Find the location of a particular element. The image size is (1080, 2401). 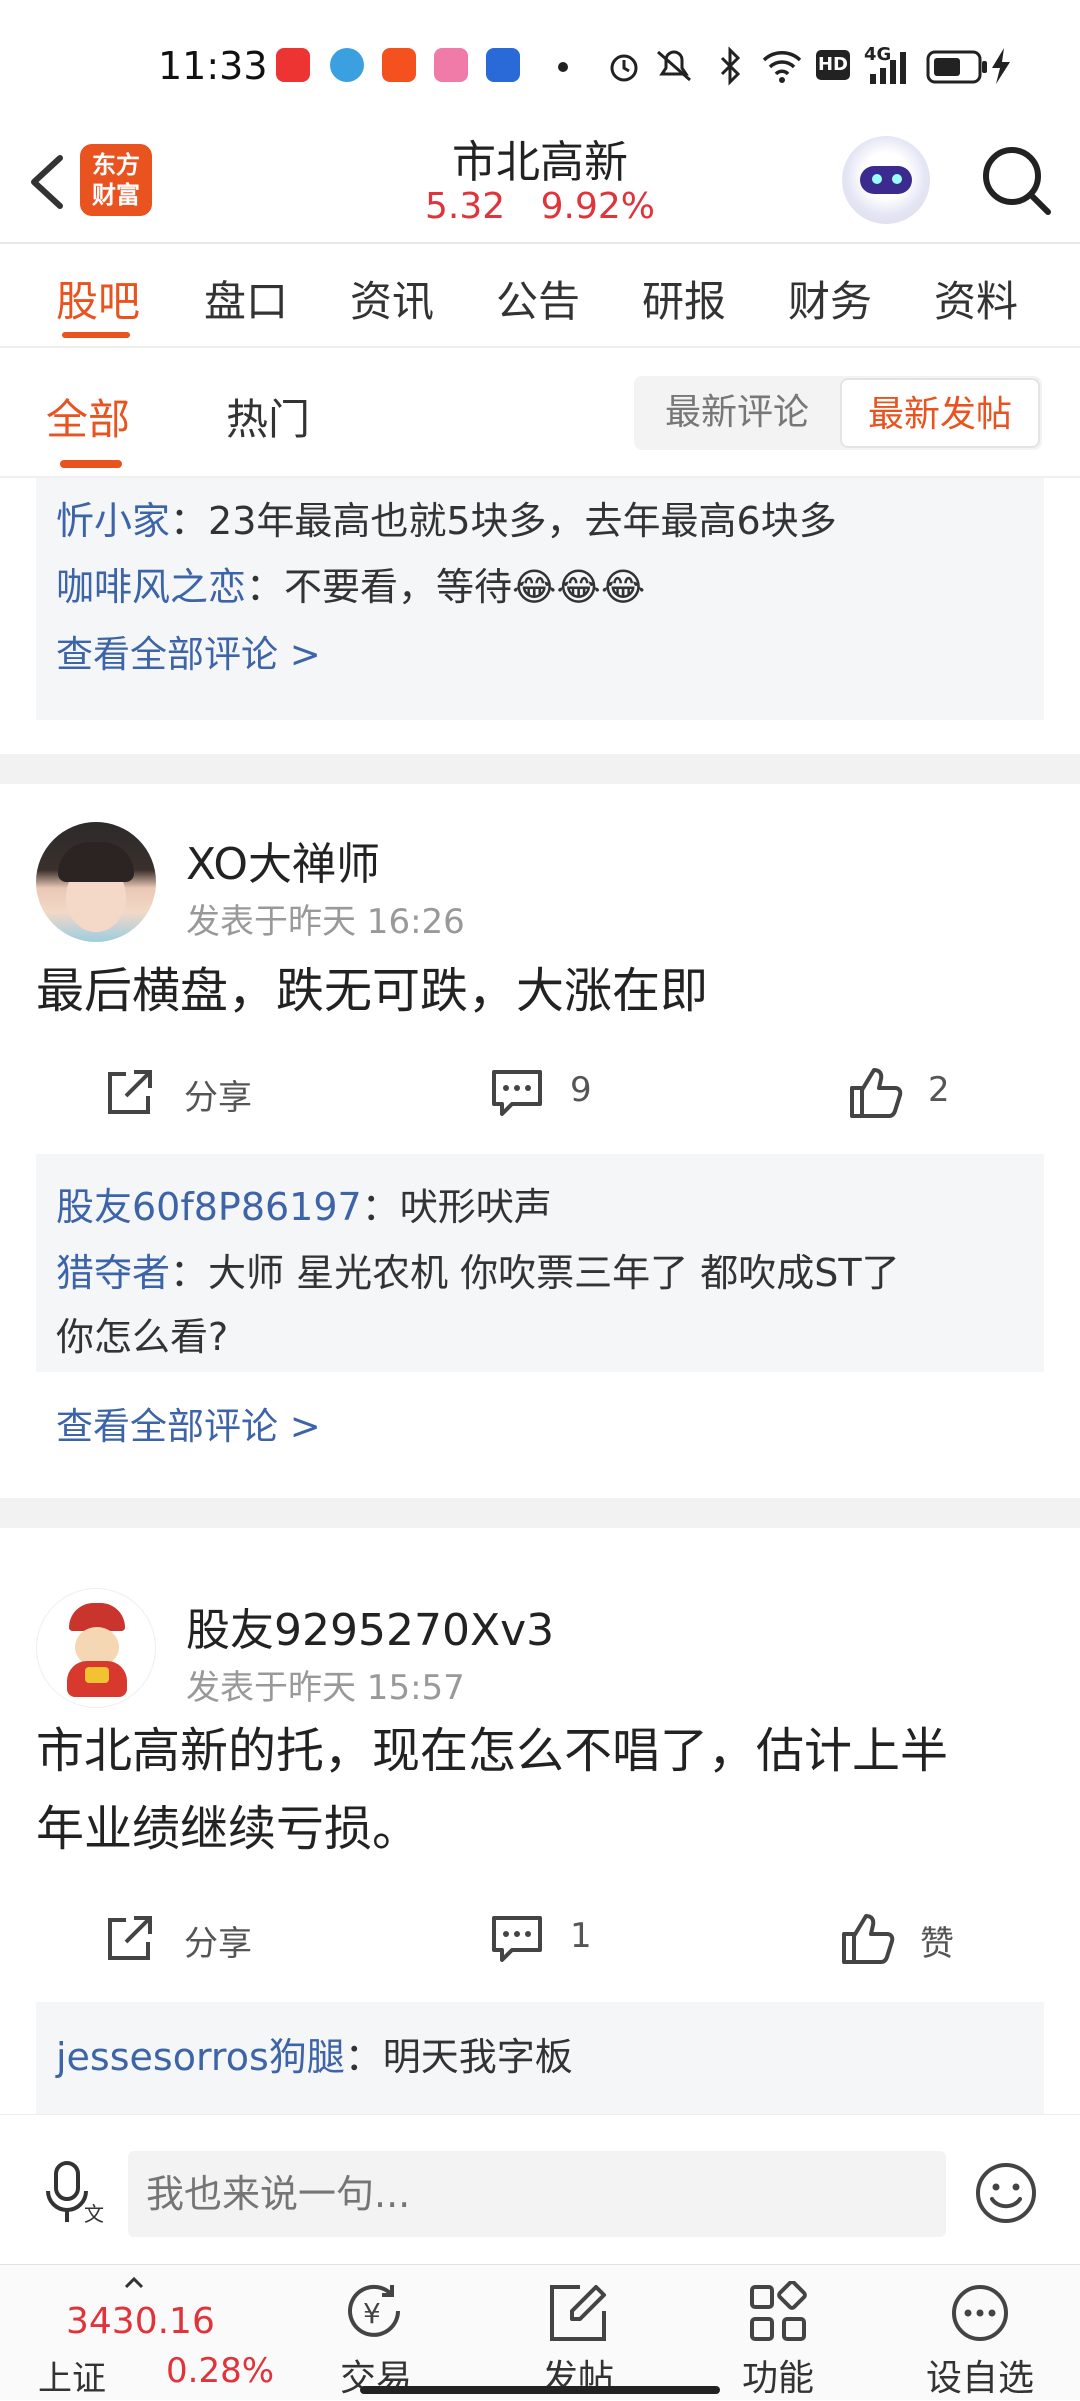

comment-count: 1 is located at coordinates (581, 1936).